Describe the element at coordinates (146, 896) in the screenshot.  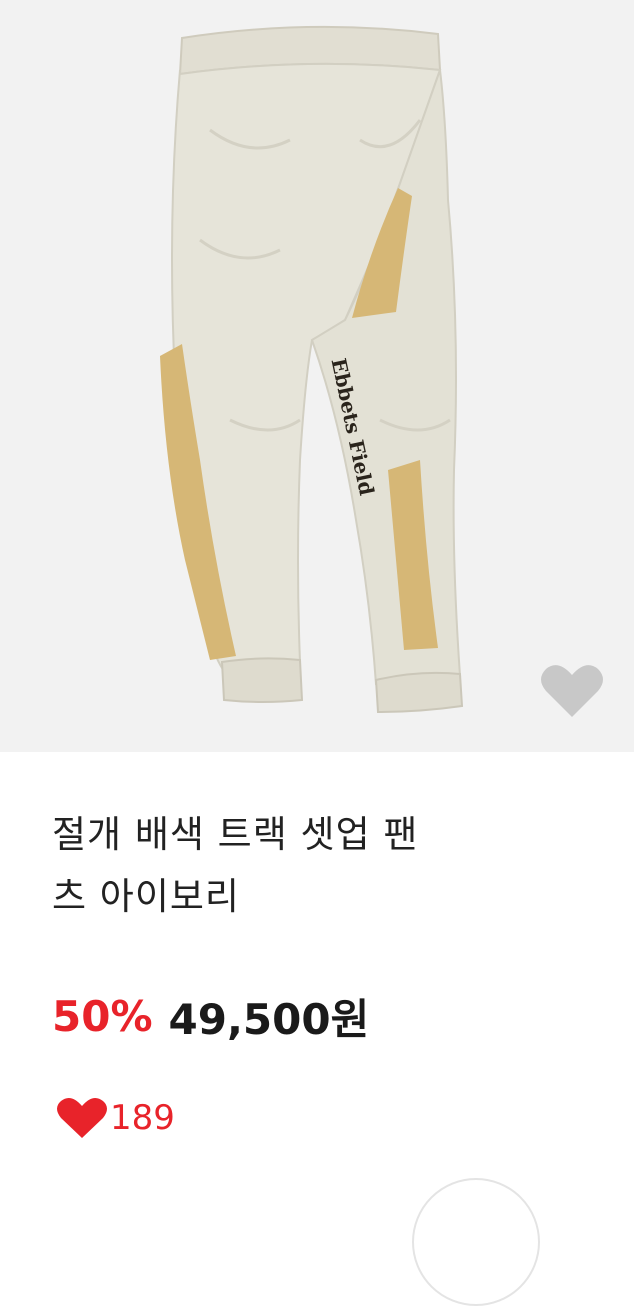
I see `product-title-line2: 츠 아이보리` at that location.